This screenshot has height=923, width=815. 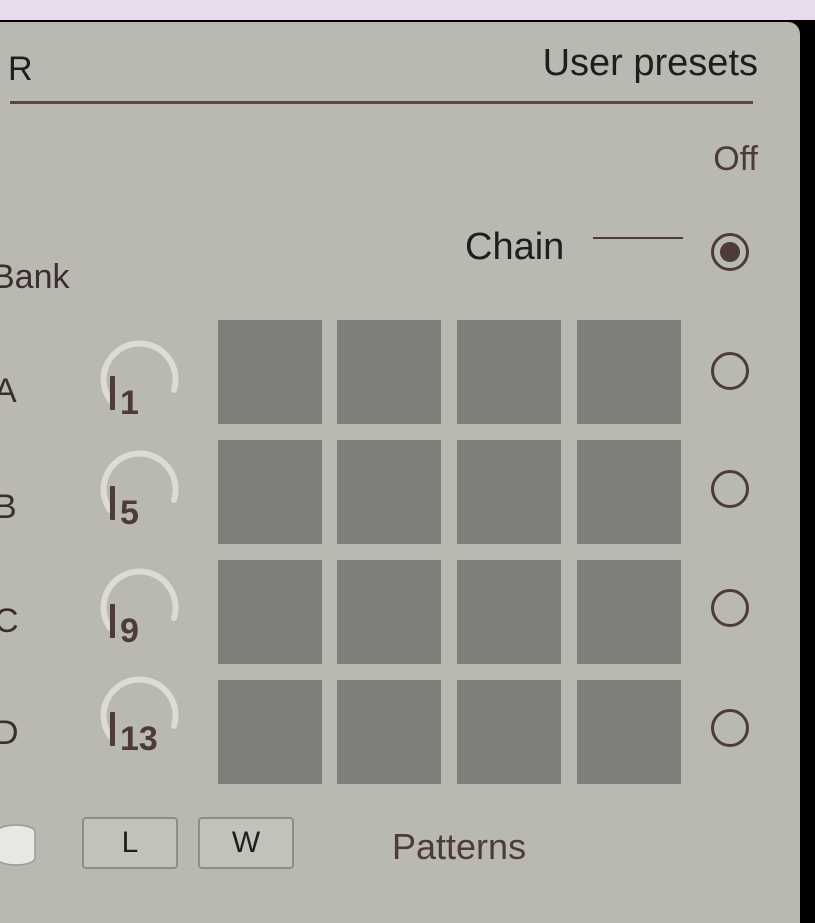 What do you see at coordinates (389, 732) in the screenshot?
I see `preset-slot-d2` at bounding box center [389, 732].